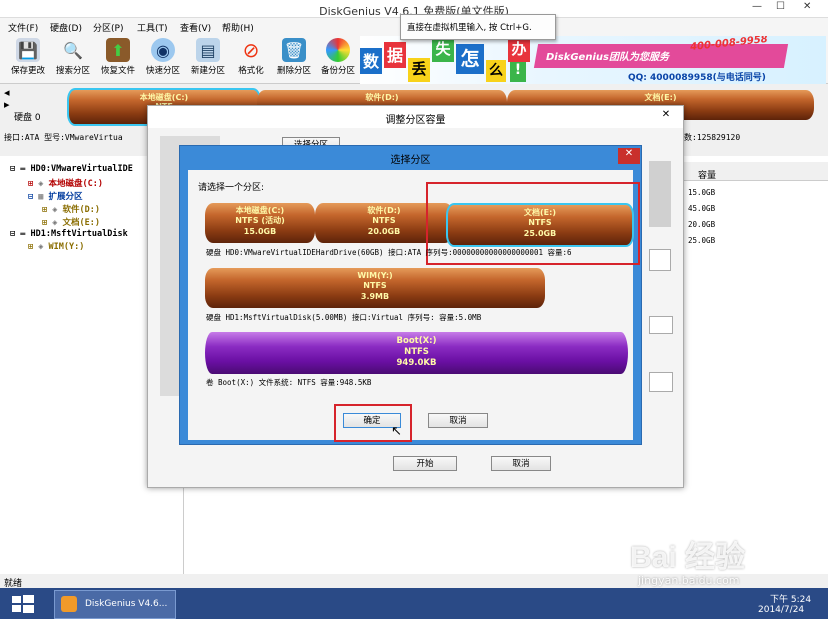  Describe the element at coordinates (7, 104) in the screenshot. I see `next-disk-arrow: ▸` at that location.